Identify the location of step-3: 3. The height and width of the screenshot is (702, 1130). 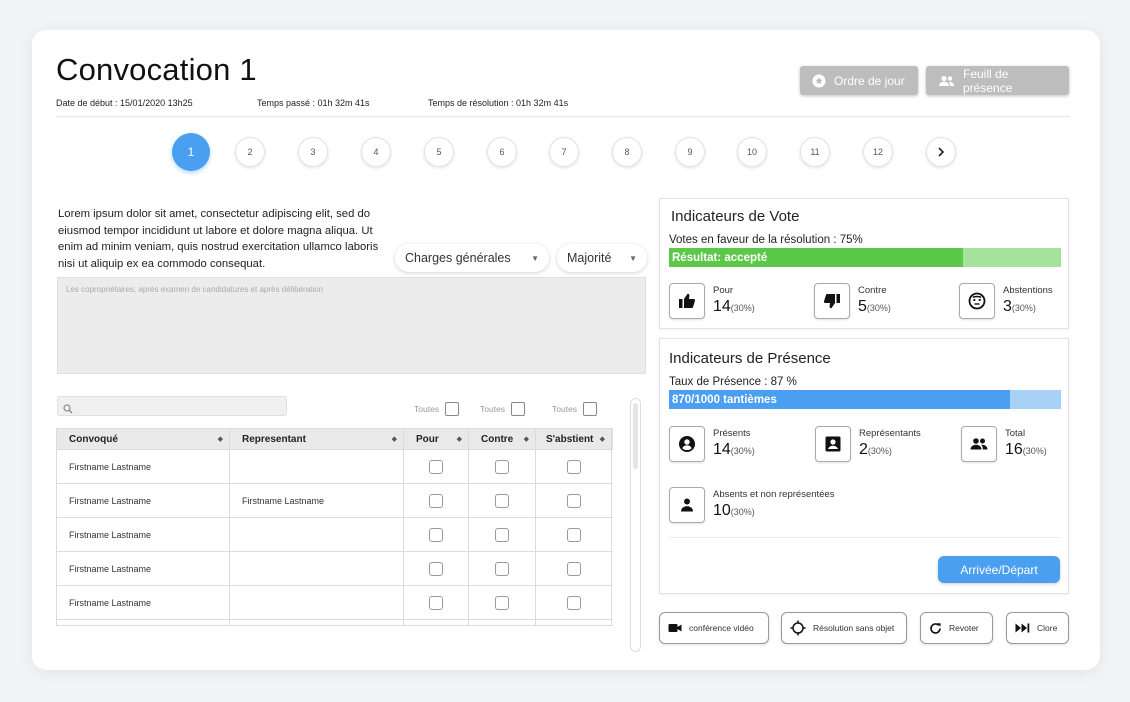
(313, 152).